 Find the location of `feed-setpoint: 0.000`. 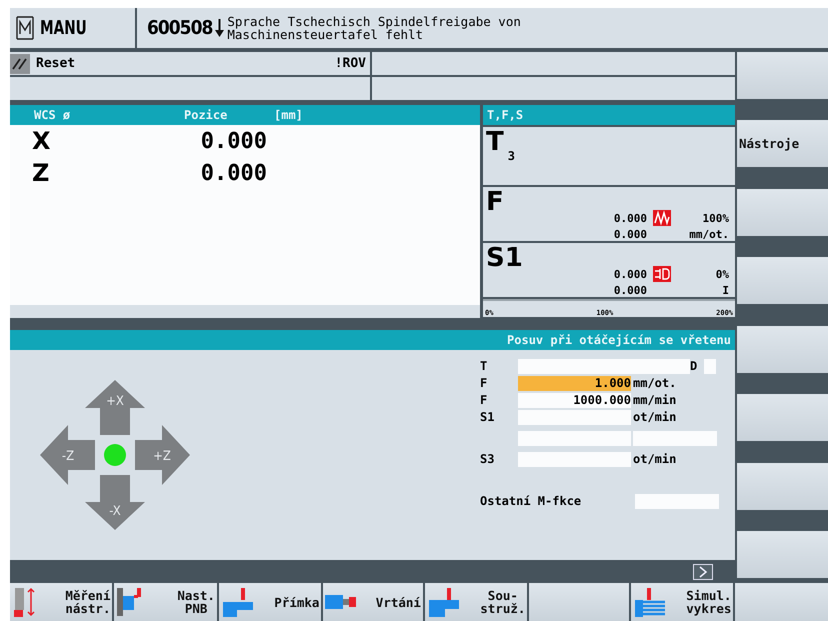

feed-setpoint: 0.000 is located at coordinates (630, 234).